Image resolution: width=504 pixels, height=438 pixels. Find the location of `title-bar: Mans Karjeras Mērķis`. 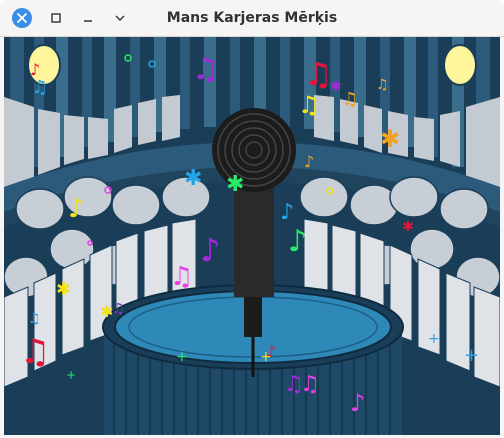

title-bar: Mans Karjeras Mērķis is located at coordinates (252, 18).